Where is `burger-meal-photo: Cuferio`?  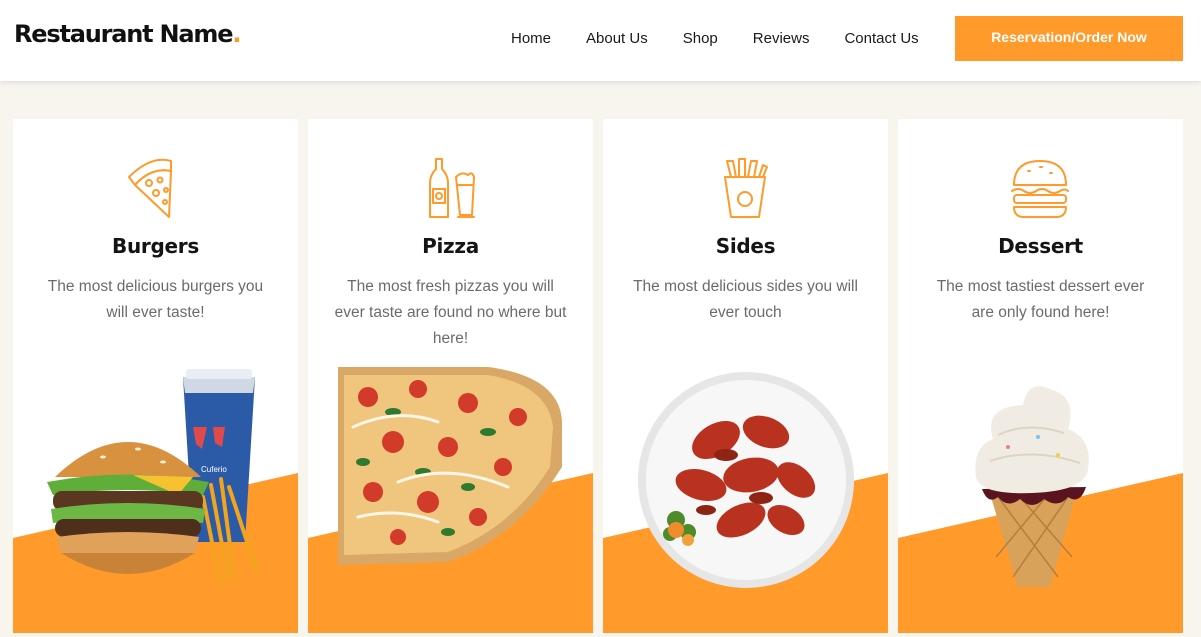
burger-meal-photo: Cuferio is located at coordinates (153, 479).